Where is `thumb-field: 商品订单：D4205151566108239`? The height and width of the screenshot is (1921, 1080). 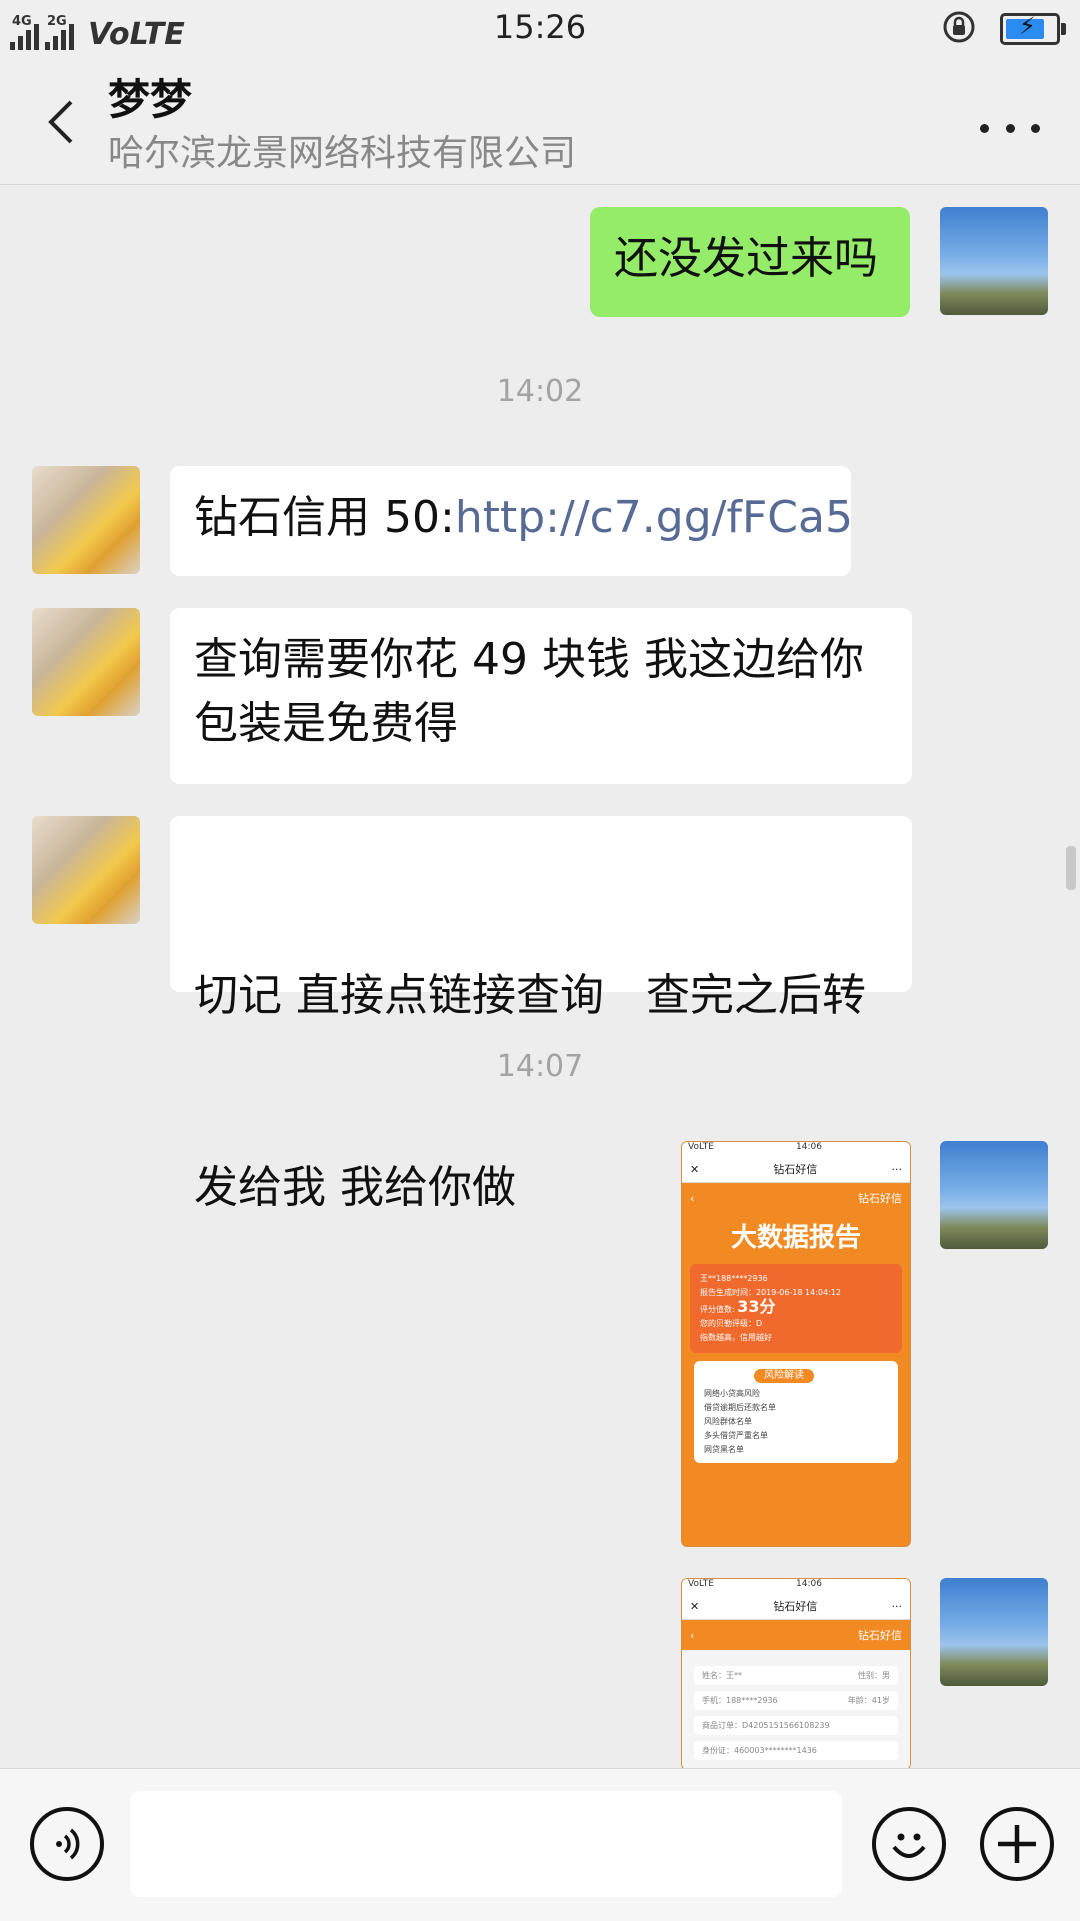
thumb-field: 商品订单：D4205151566108239 is located at coordinates (766, 1725).